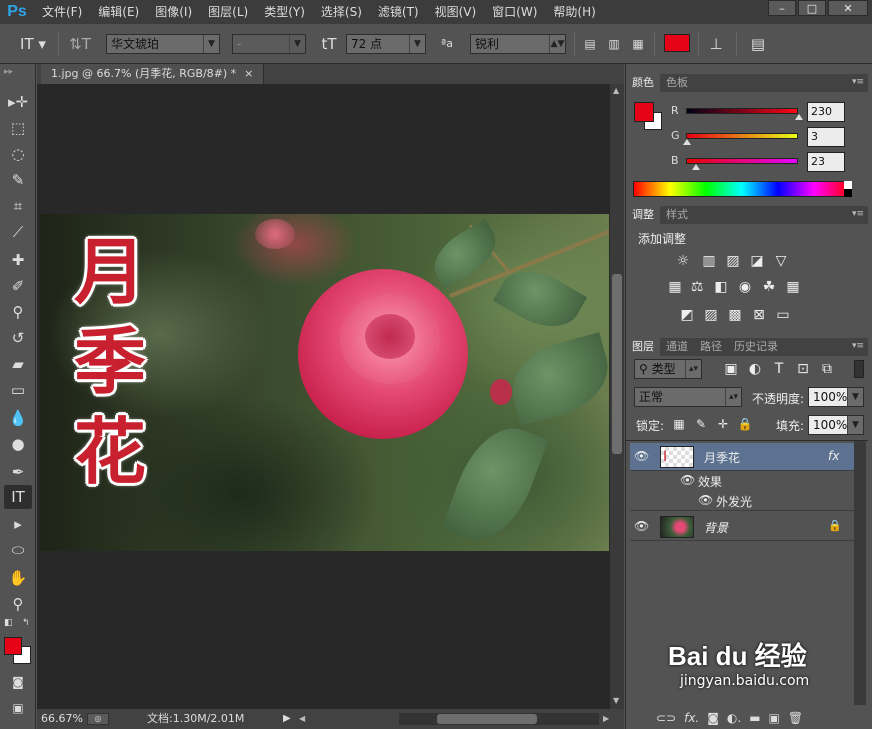 The height and width of the screenshot is (729, 872). What do you see at coordinates (80, 44) in the screenshot?
I see `text-orientation-icon: ⇅T` at bounding box center [80, 44].